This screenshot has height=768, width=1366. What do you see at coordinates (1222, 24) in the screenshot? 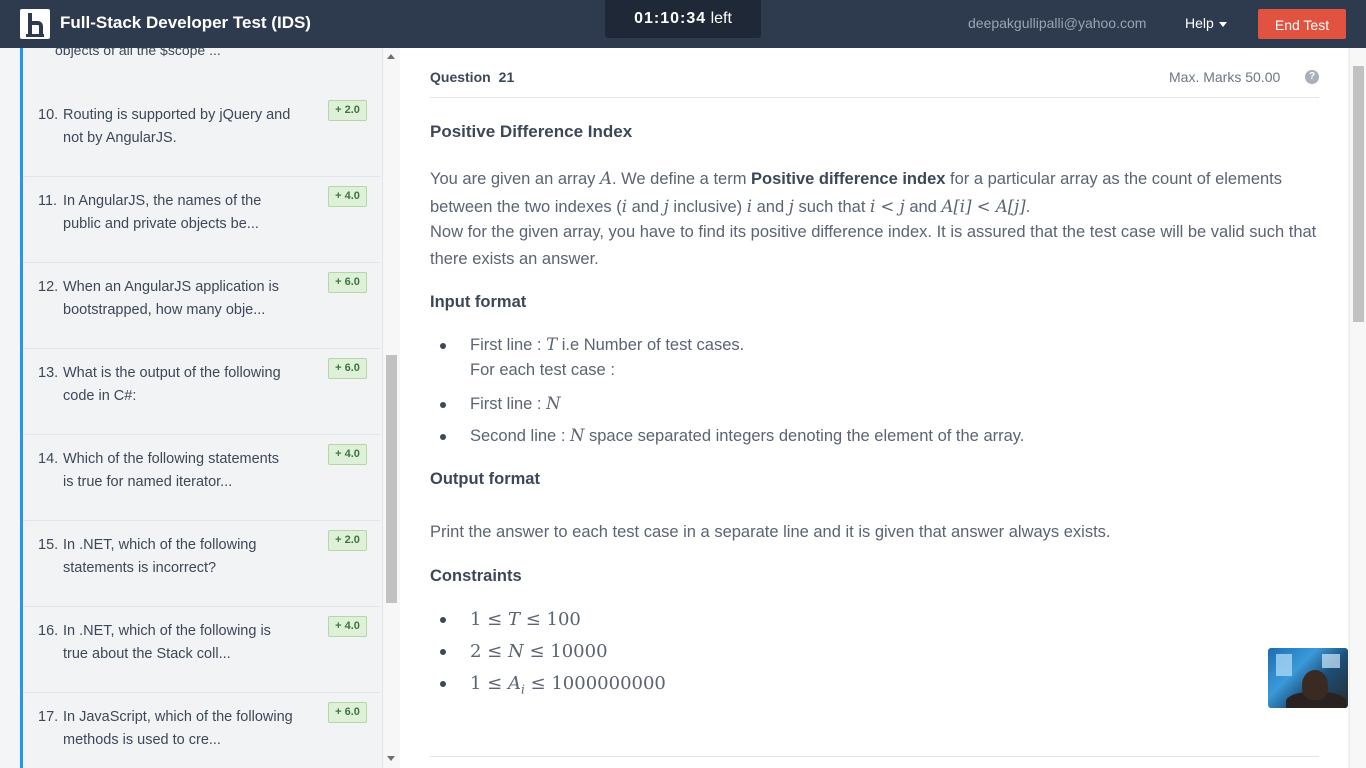
I see `chevron-down-icon` at bounding box center [1222, 24].